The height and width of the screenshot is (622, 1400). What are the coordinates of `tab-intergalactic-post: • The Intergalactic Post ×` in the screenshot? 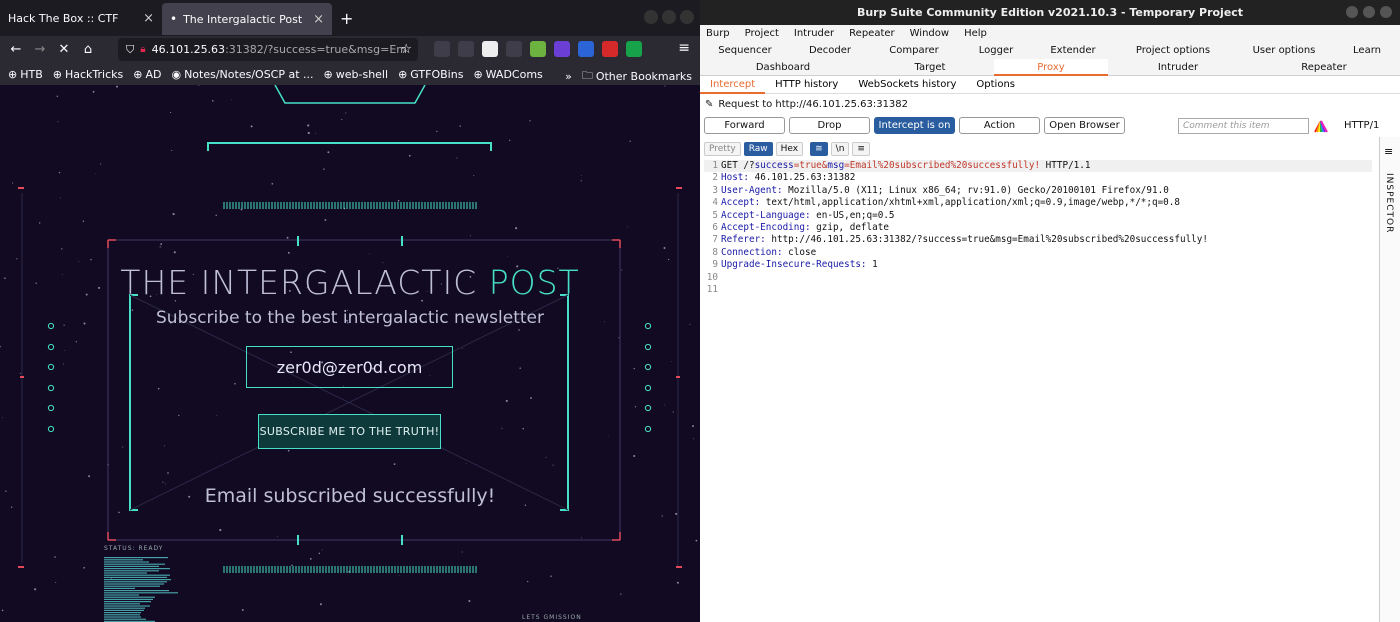 It's located at (247, 19).